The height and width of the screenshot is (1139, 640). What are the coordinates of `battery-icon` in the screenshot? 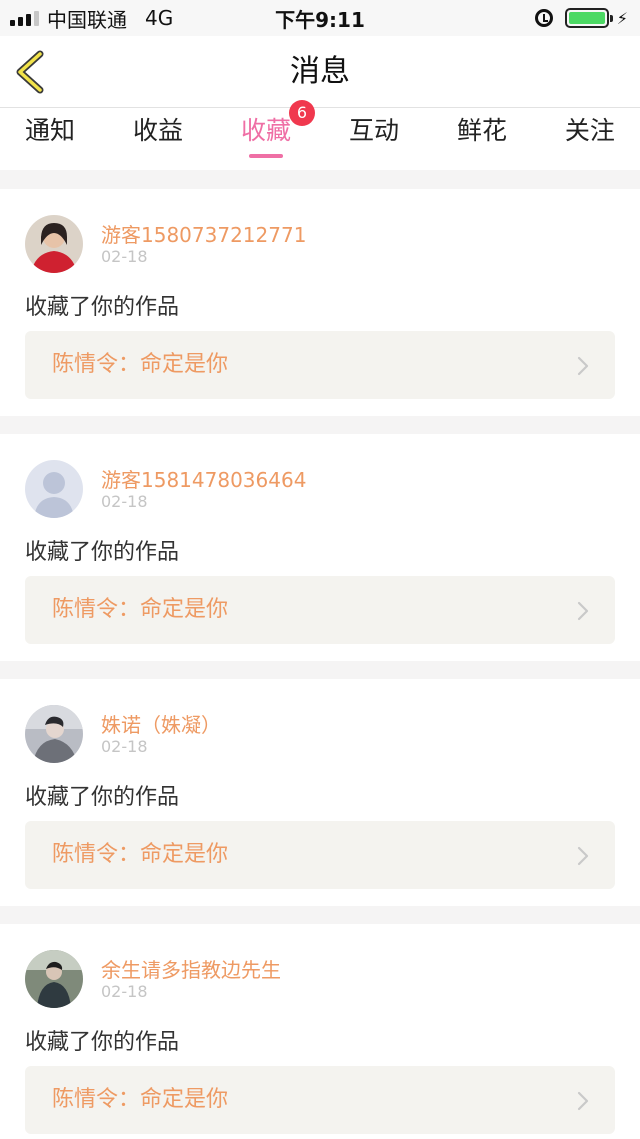 It's located at (588, 18).